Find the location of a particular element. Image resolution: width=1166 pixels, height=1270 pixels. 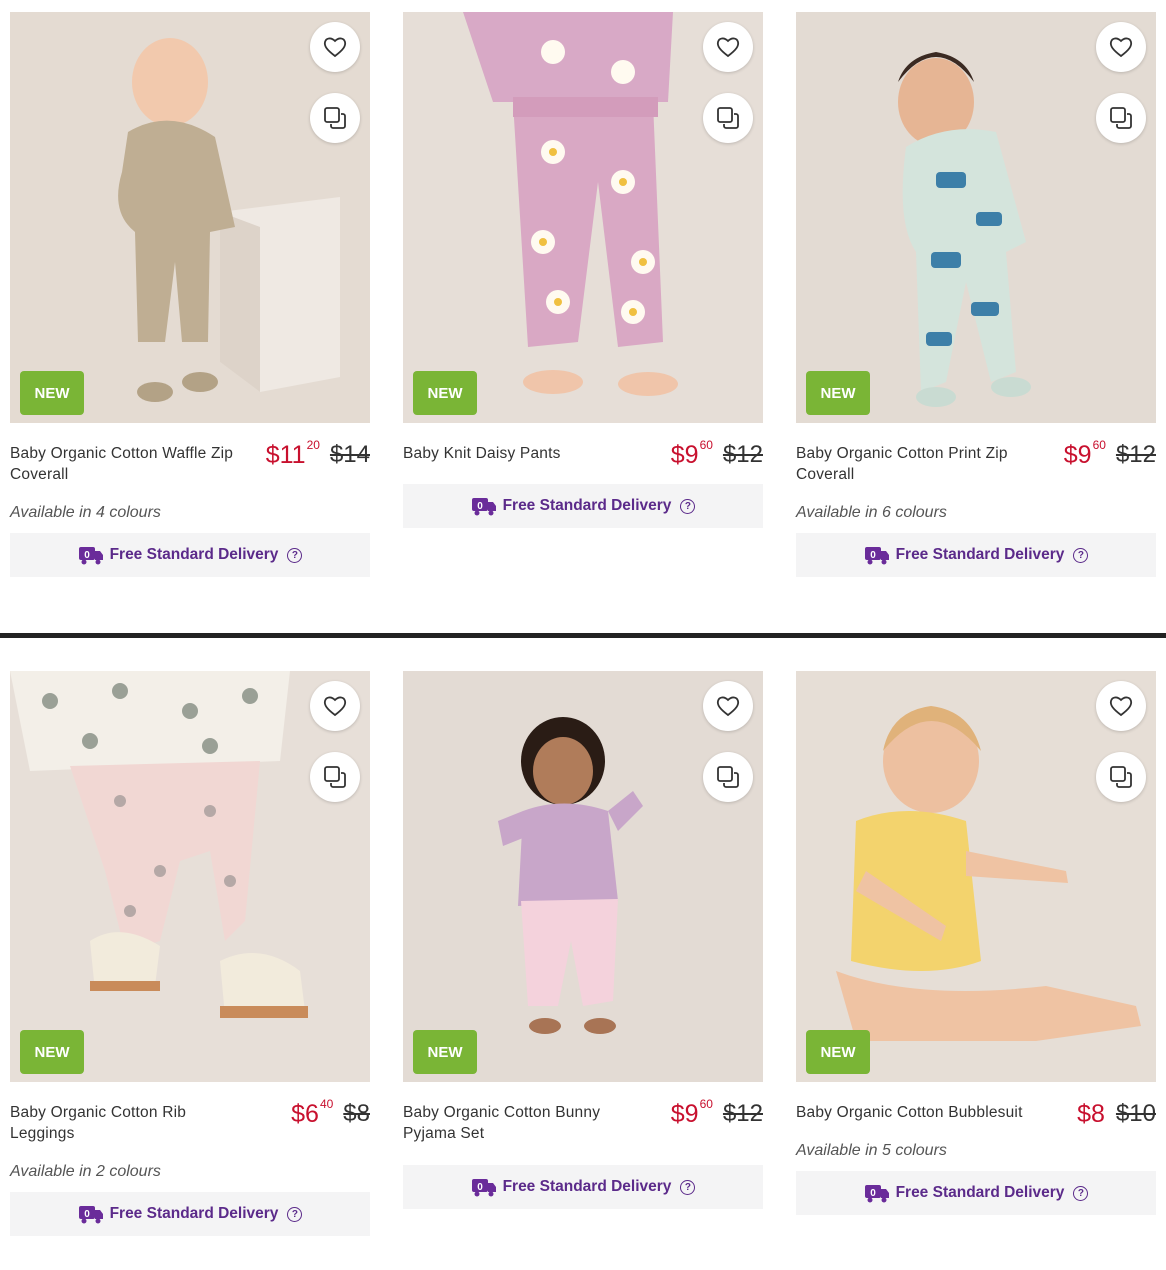

product-name: Baby Organic Cotton Bubblesuit is located at coordinates (926, 1112).